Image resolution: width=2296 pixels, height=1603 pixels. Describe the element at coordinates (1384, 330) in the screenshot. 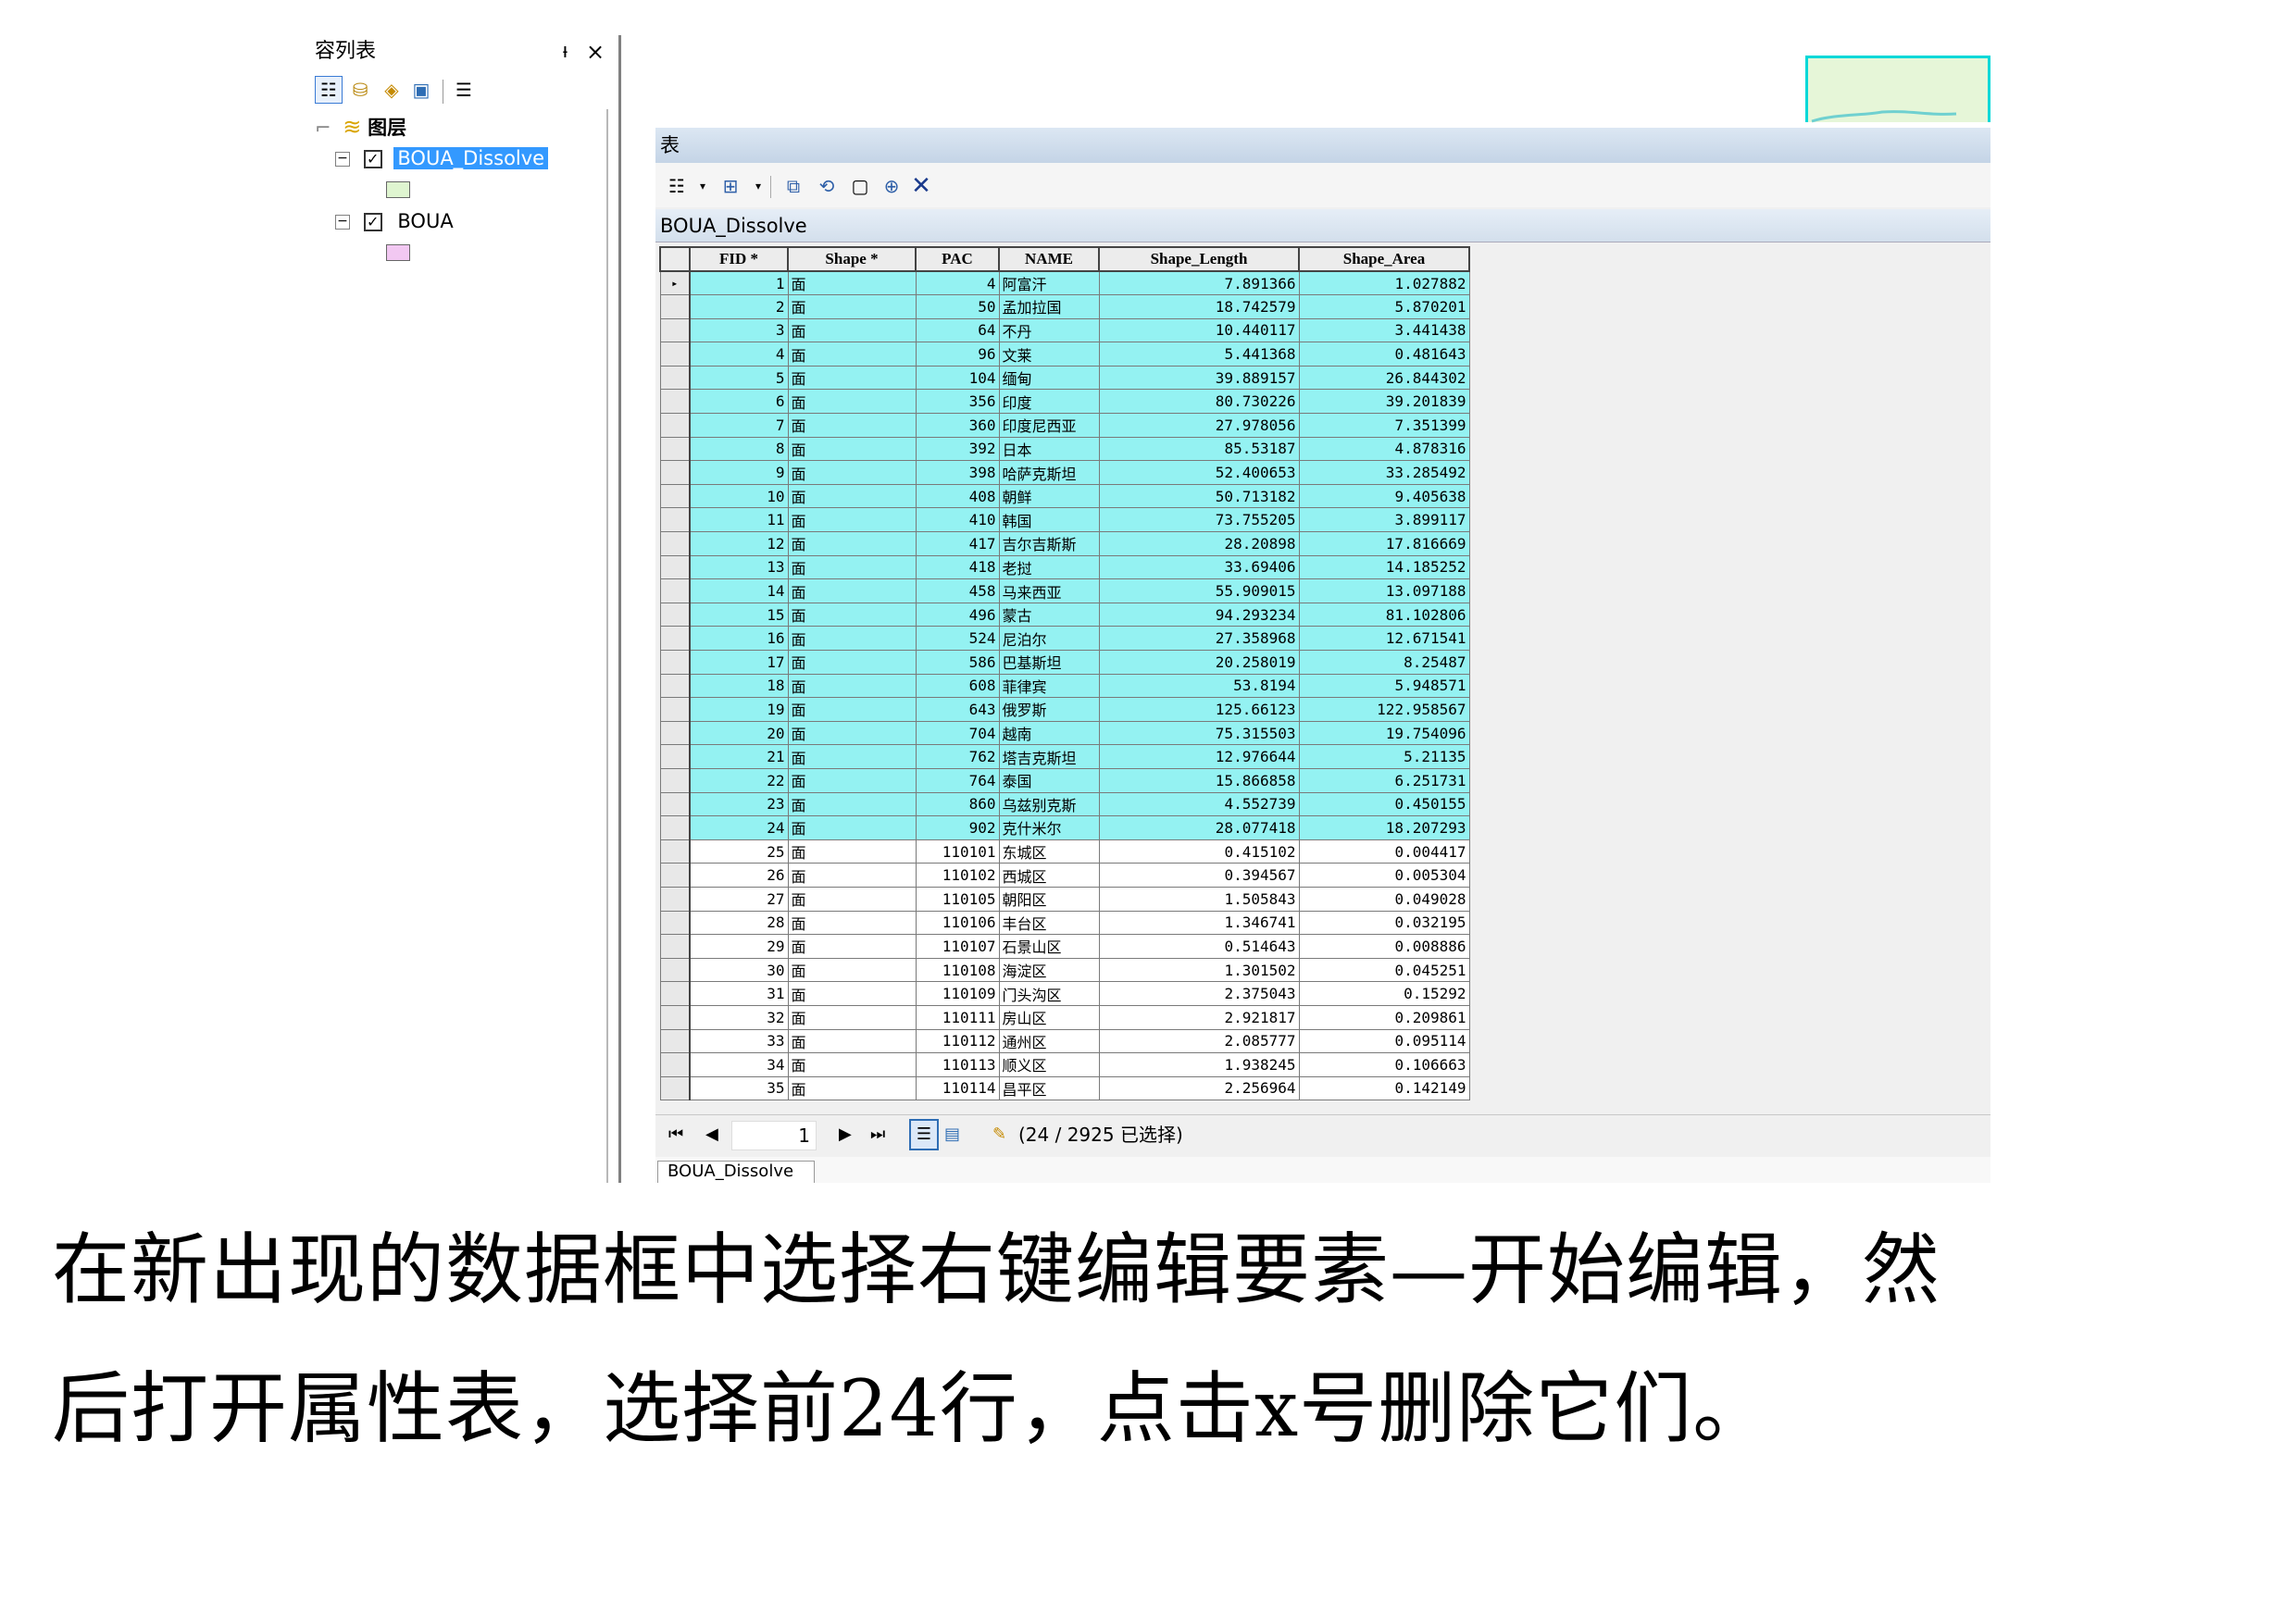

I see `cell-shape-area: 3.441438` at that location.